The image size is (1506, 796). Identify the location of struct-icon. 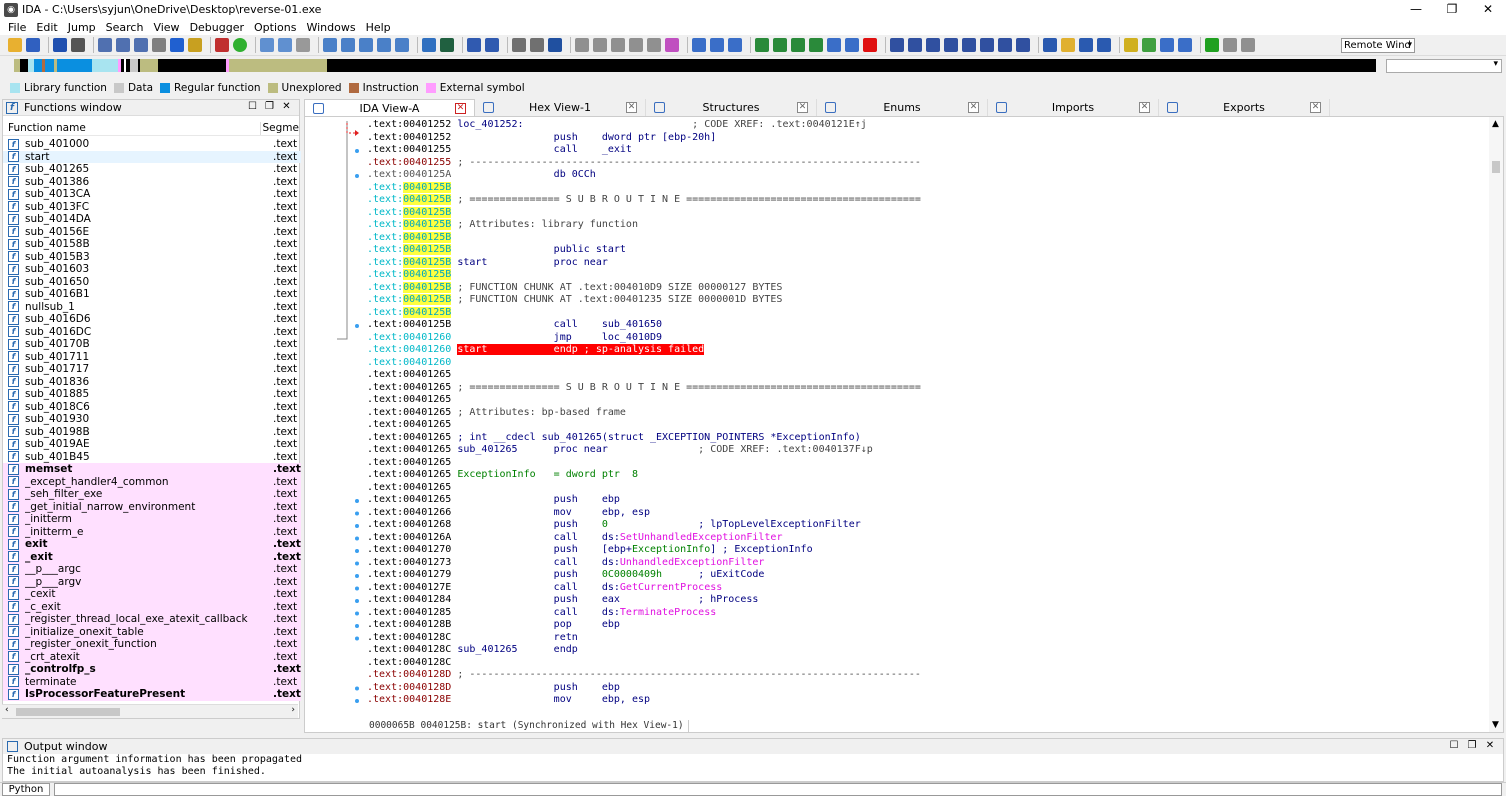
(366, 45).